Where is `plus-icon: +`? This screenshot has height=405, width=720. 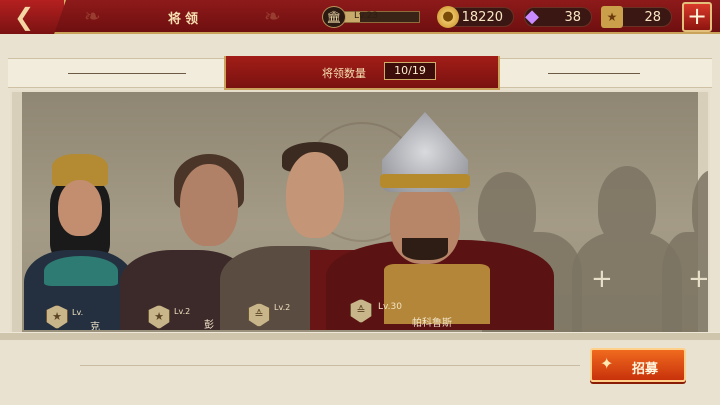 plus-icon: + is located at coordinates (697, 16).